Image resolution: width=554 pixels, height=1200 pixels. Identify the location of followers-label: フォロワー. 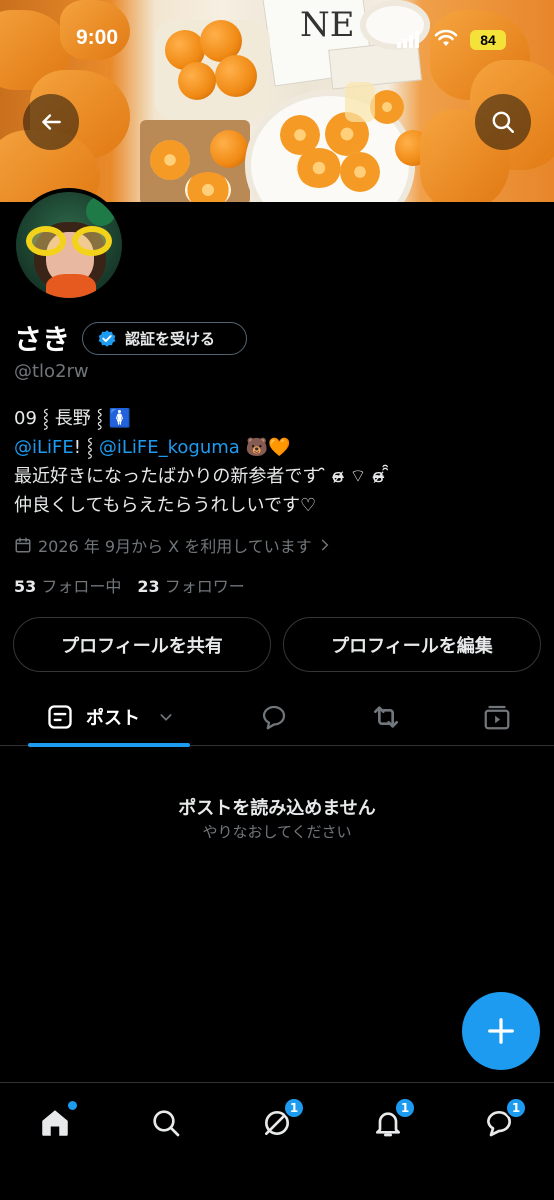
(204, 586).